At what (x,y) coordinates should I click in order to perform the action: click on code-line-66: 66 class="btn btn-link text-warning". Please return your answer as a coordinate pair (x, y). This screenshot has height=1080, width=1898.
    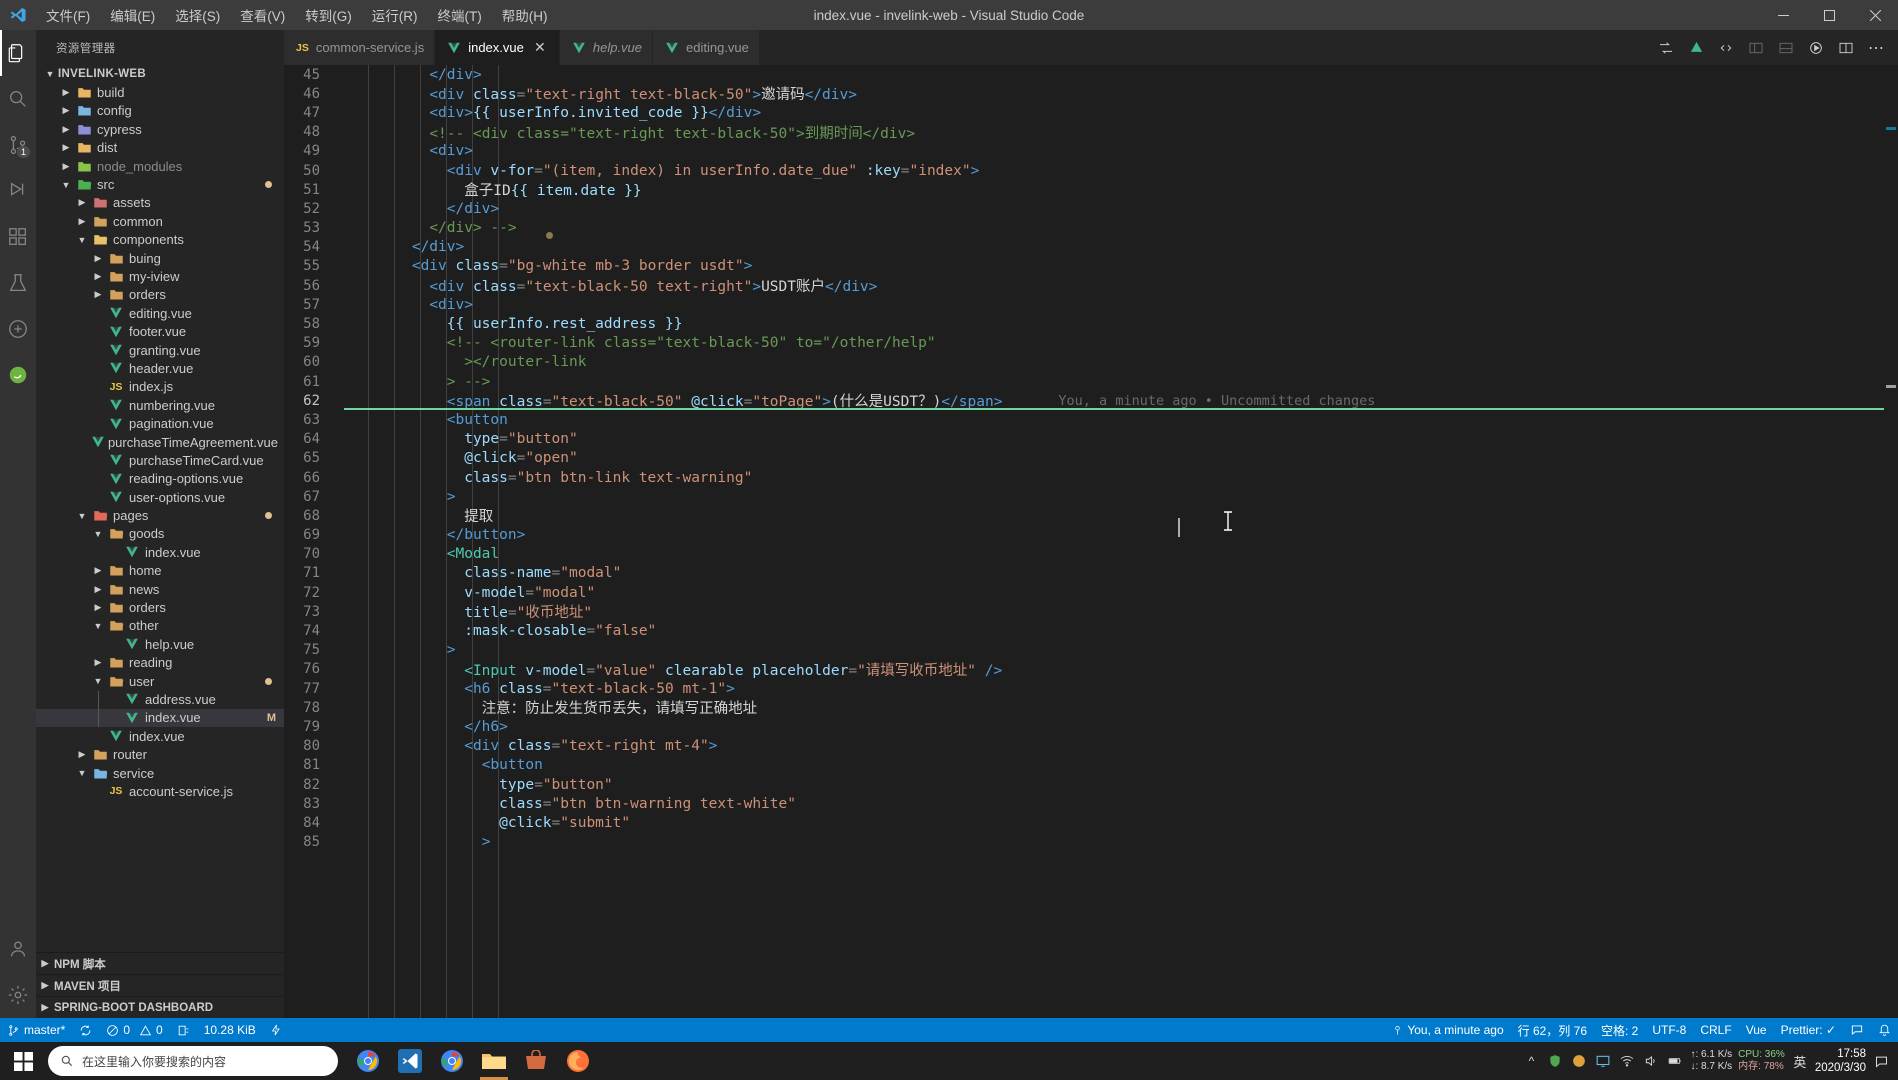
    Looking at the image, I should click on (1091, 477).